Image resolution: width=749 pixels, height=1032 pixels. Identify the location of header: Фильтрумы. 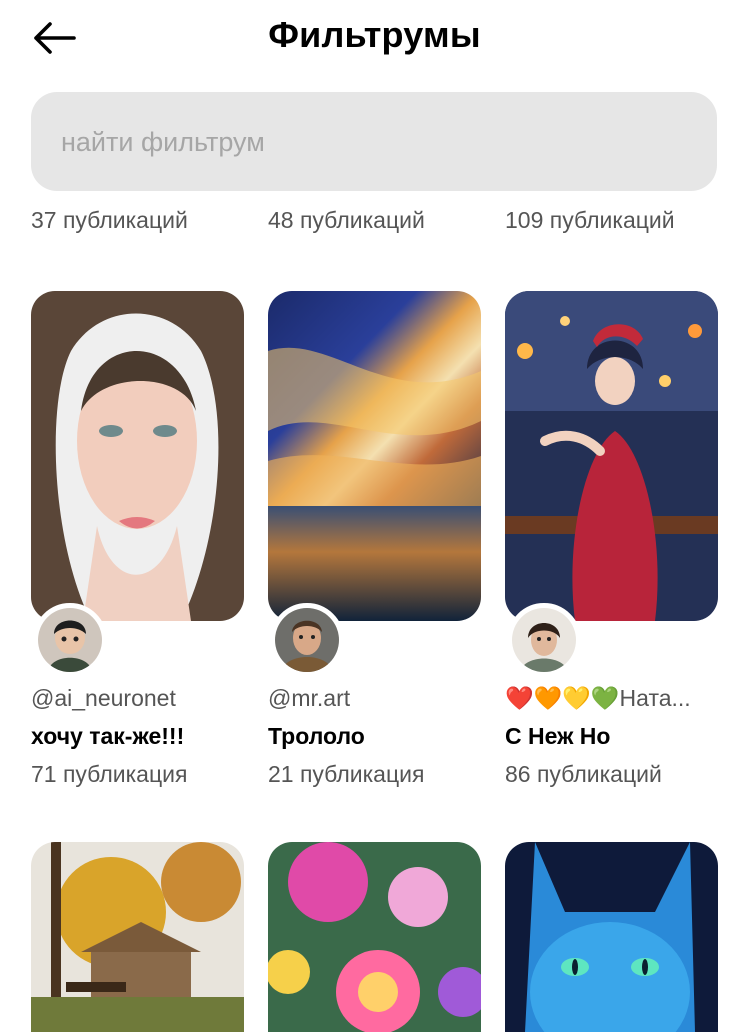
(374, 40).